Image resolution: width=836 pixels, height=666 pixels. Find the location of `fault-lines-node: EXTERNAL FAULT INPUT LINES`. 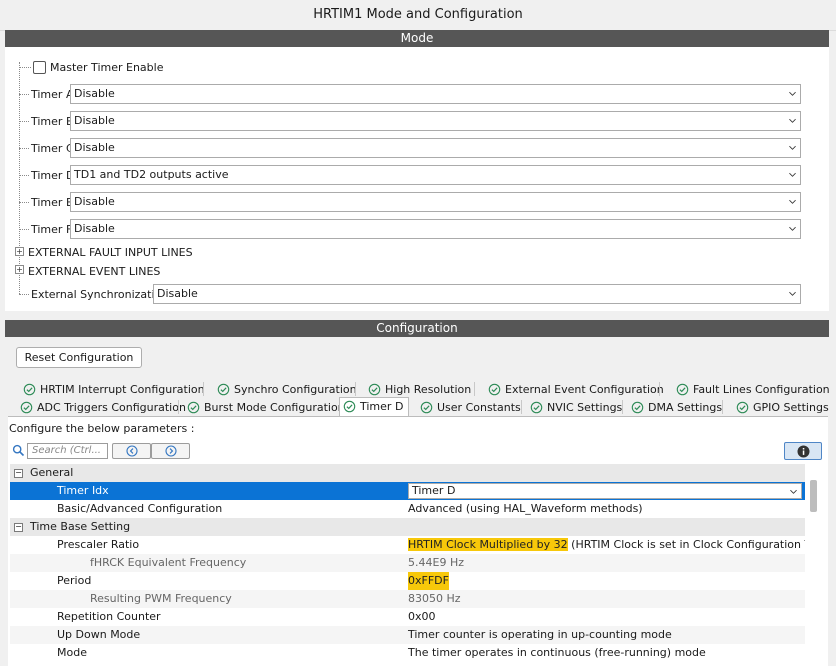

fault-lines-node: EXTERNAL FAULT INPUT LINES is located at coordinates (110, 252).